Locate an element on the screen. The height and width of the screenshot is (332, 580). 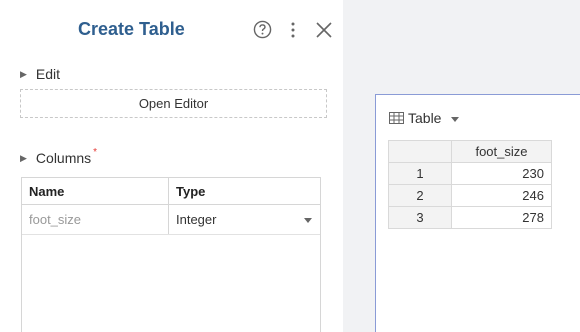
table-grid-icon is located at coordinates (396, 118).